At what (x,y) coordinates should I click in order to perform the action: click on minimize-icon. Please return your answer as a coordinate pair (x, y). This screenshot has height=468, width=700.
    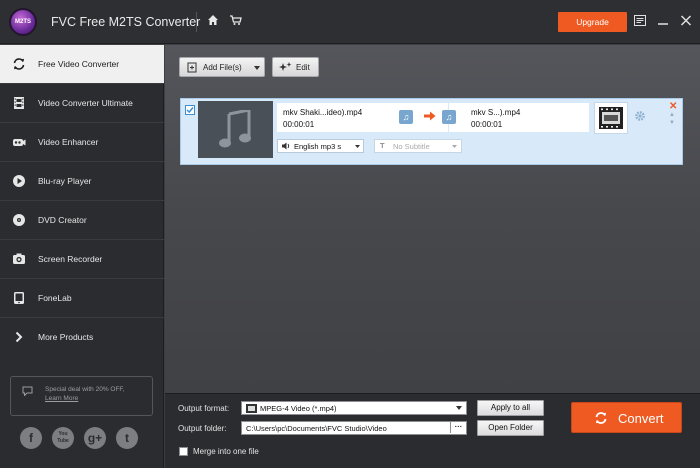
    Looking at the image, I should click on (663, 20).